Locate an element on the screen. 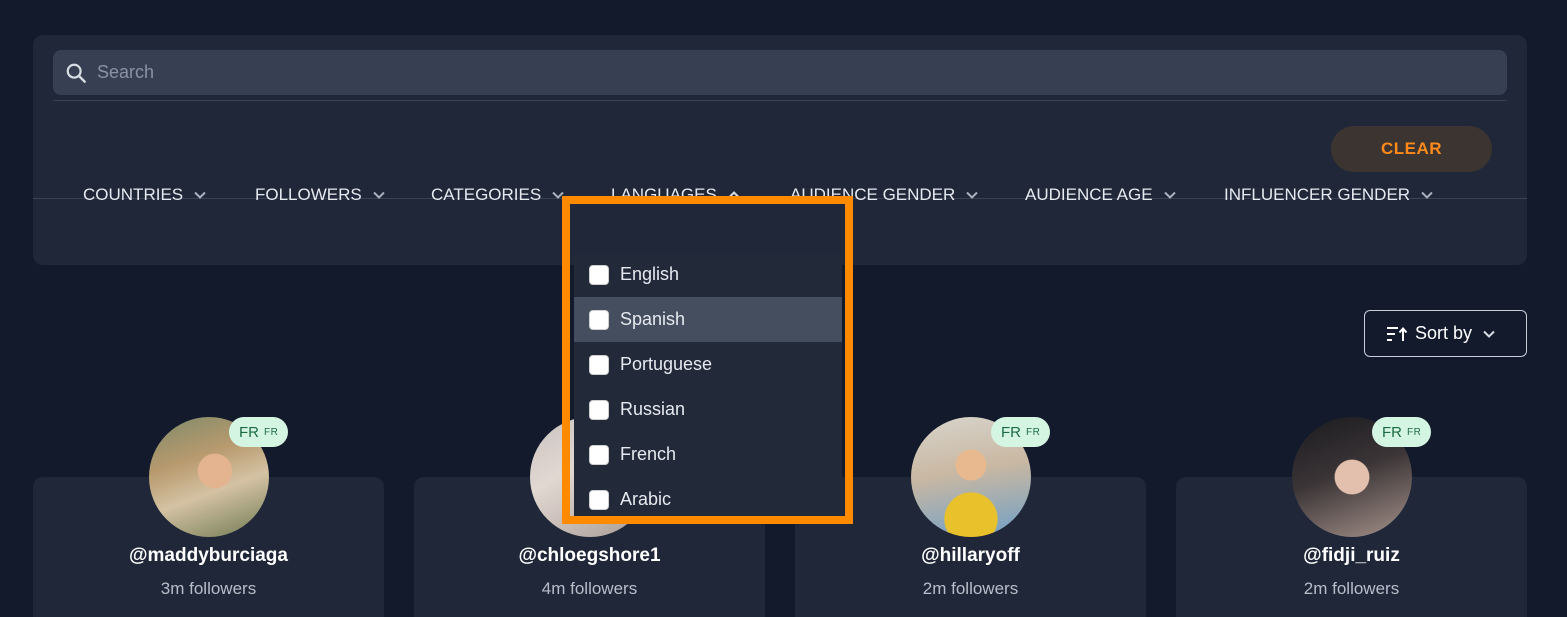  sort-by-button: Sort by is located at coordinates (1445, 333).